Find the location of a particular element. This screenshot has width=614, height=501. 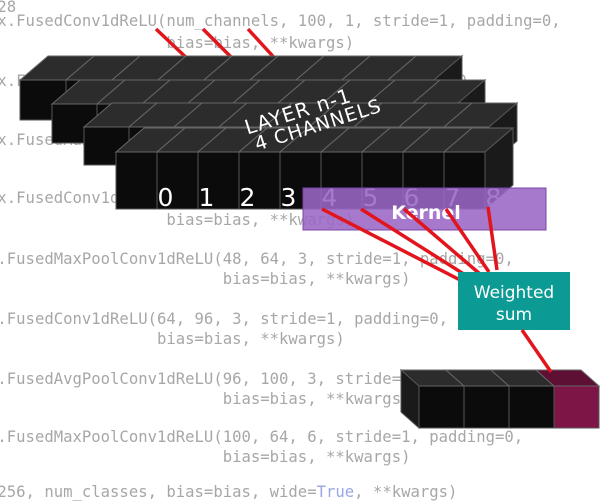

weighted-sum-line1: Weighted is located at coordinates (514, 293).